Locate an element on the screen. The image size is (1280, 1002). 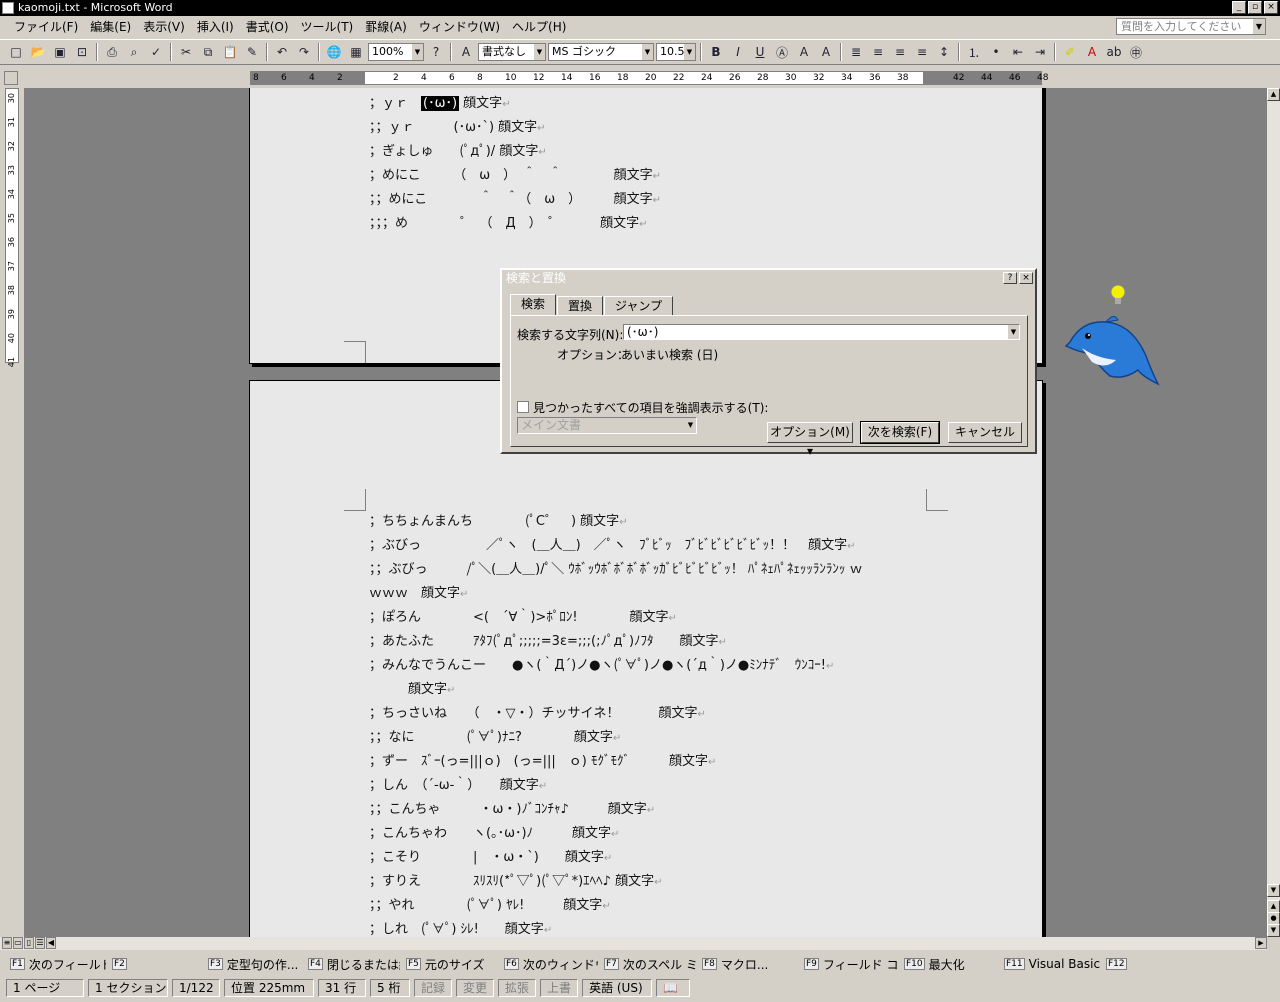
text-line: ；ぽろん <( ´∀｀)>ﾎﾟﾛﾝ! 顔文字↵ is located at coordinates (523, 618).